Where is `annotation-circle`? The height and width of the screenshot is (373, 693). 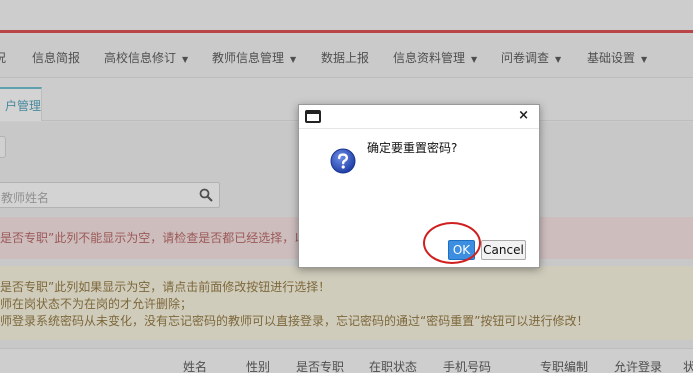 annotation-circle is located at coordinates (452, 243).